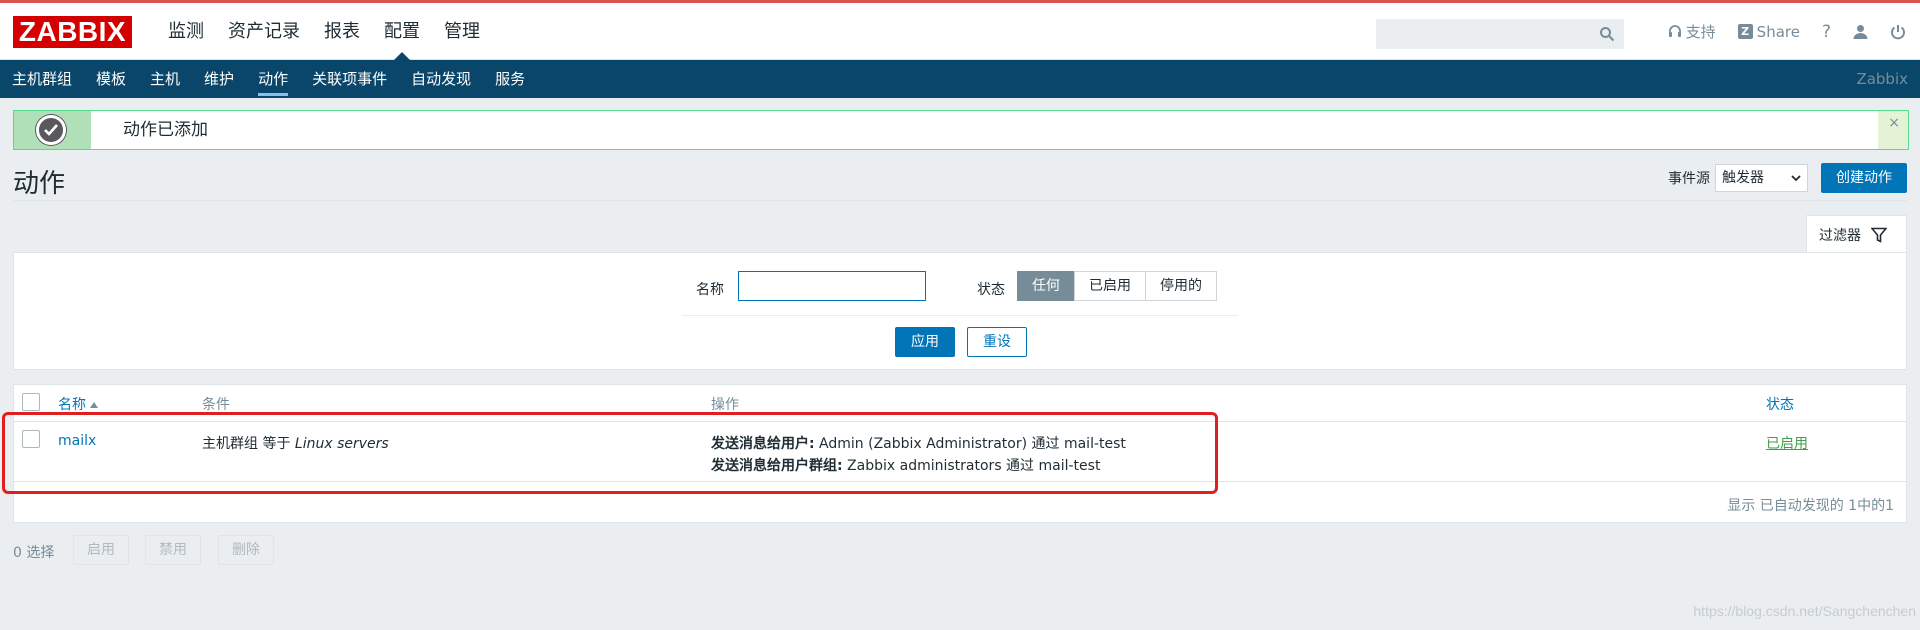 This screenshot has height=630, width=1920. I want to click on event-source-value: 触发器, so click(1743, 178).